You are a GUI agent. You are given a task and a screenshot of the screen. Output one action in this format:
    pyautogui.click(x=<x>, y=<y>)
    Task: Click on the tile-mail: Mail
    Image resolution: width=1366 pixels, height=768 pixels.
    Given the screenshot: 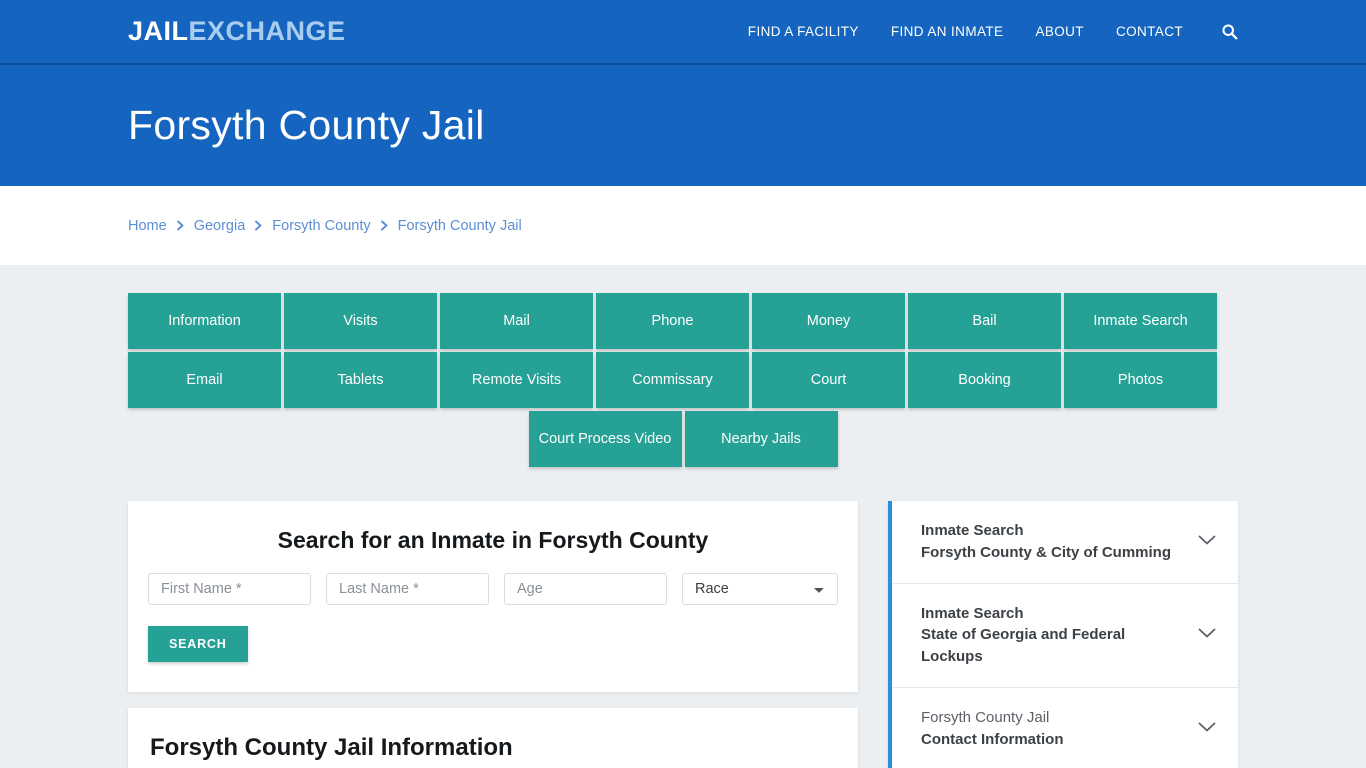 What is the action you would take?
    pyautogui.click(x=516, y=321)
    